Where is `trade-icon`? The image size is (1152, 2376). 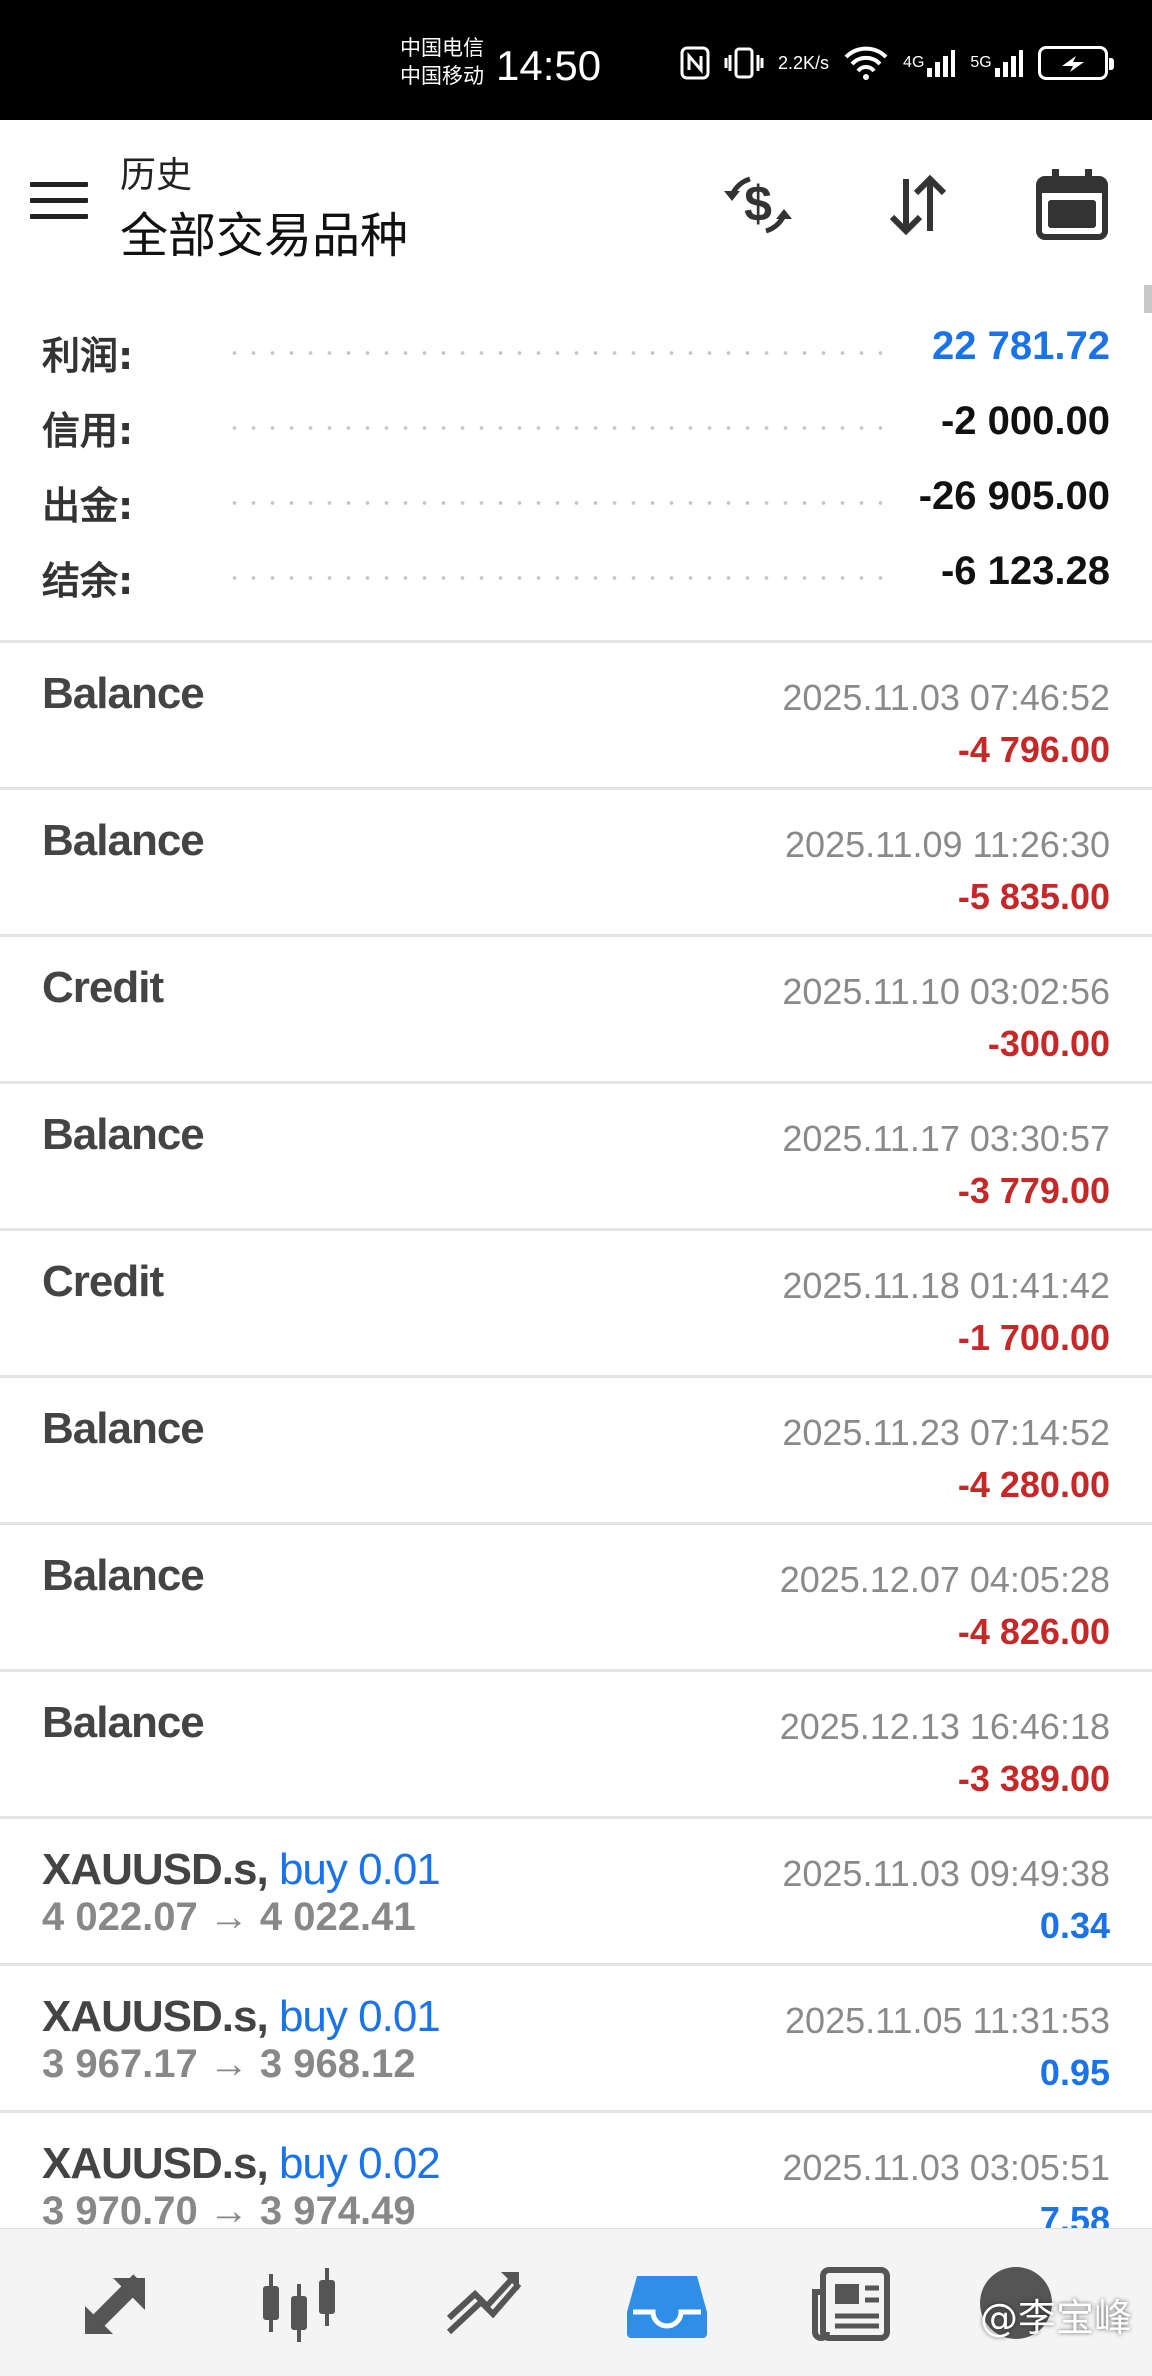
trade-icon is located at coordinates (484, 2303).